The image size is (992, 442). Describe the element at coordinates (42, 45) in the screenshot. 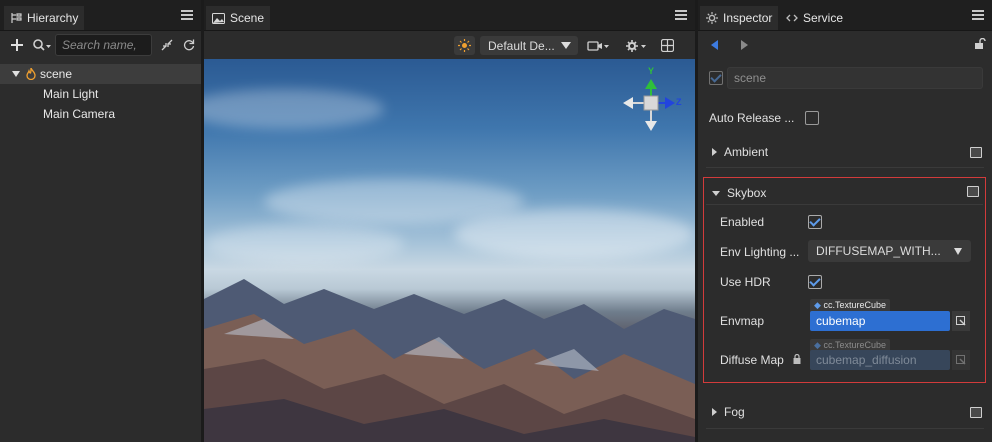

I see `search-type-button` at that location.